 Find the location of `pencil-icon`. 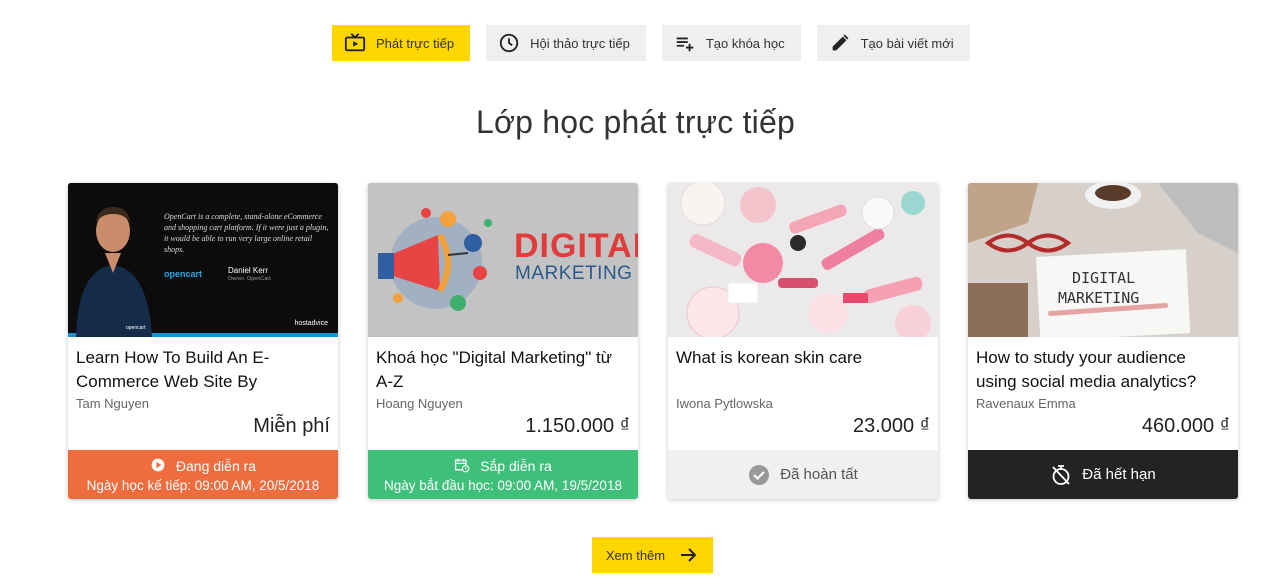

pencil-icon is located at coordinates (840, 43).